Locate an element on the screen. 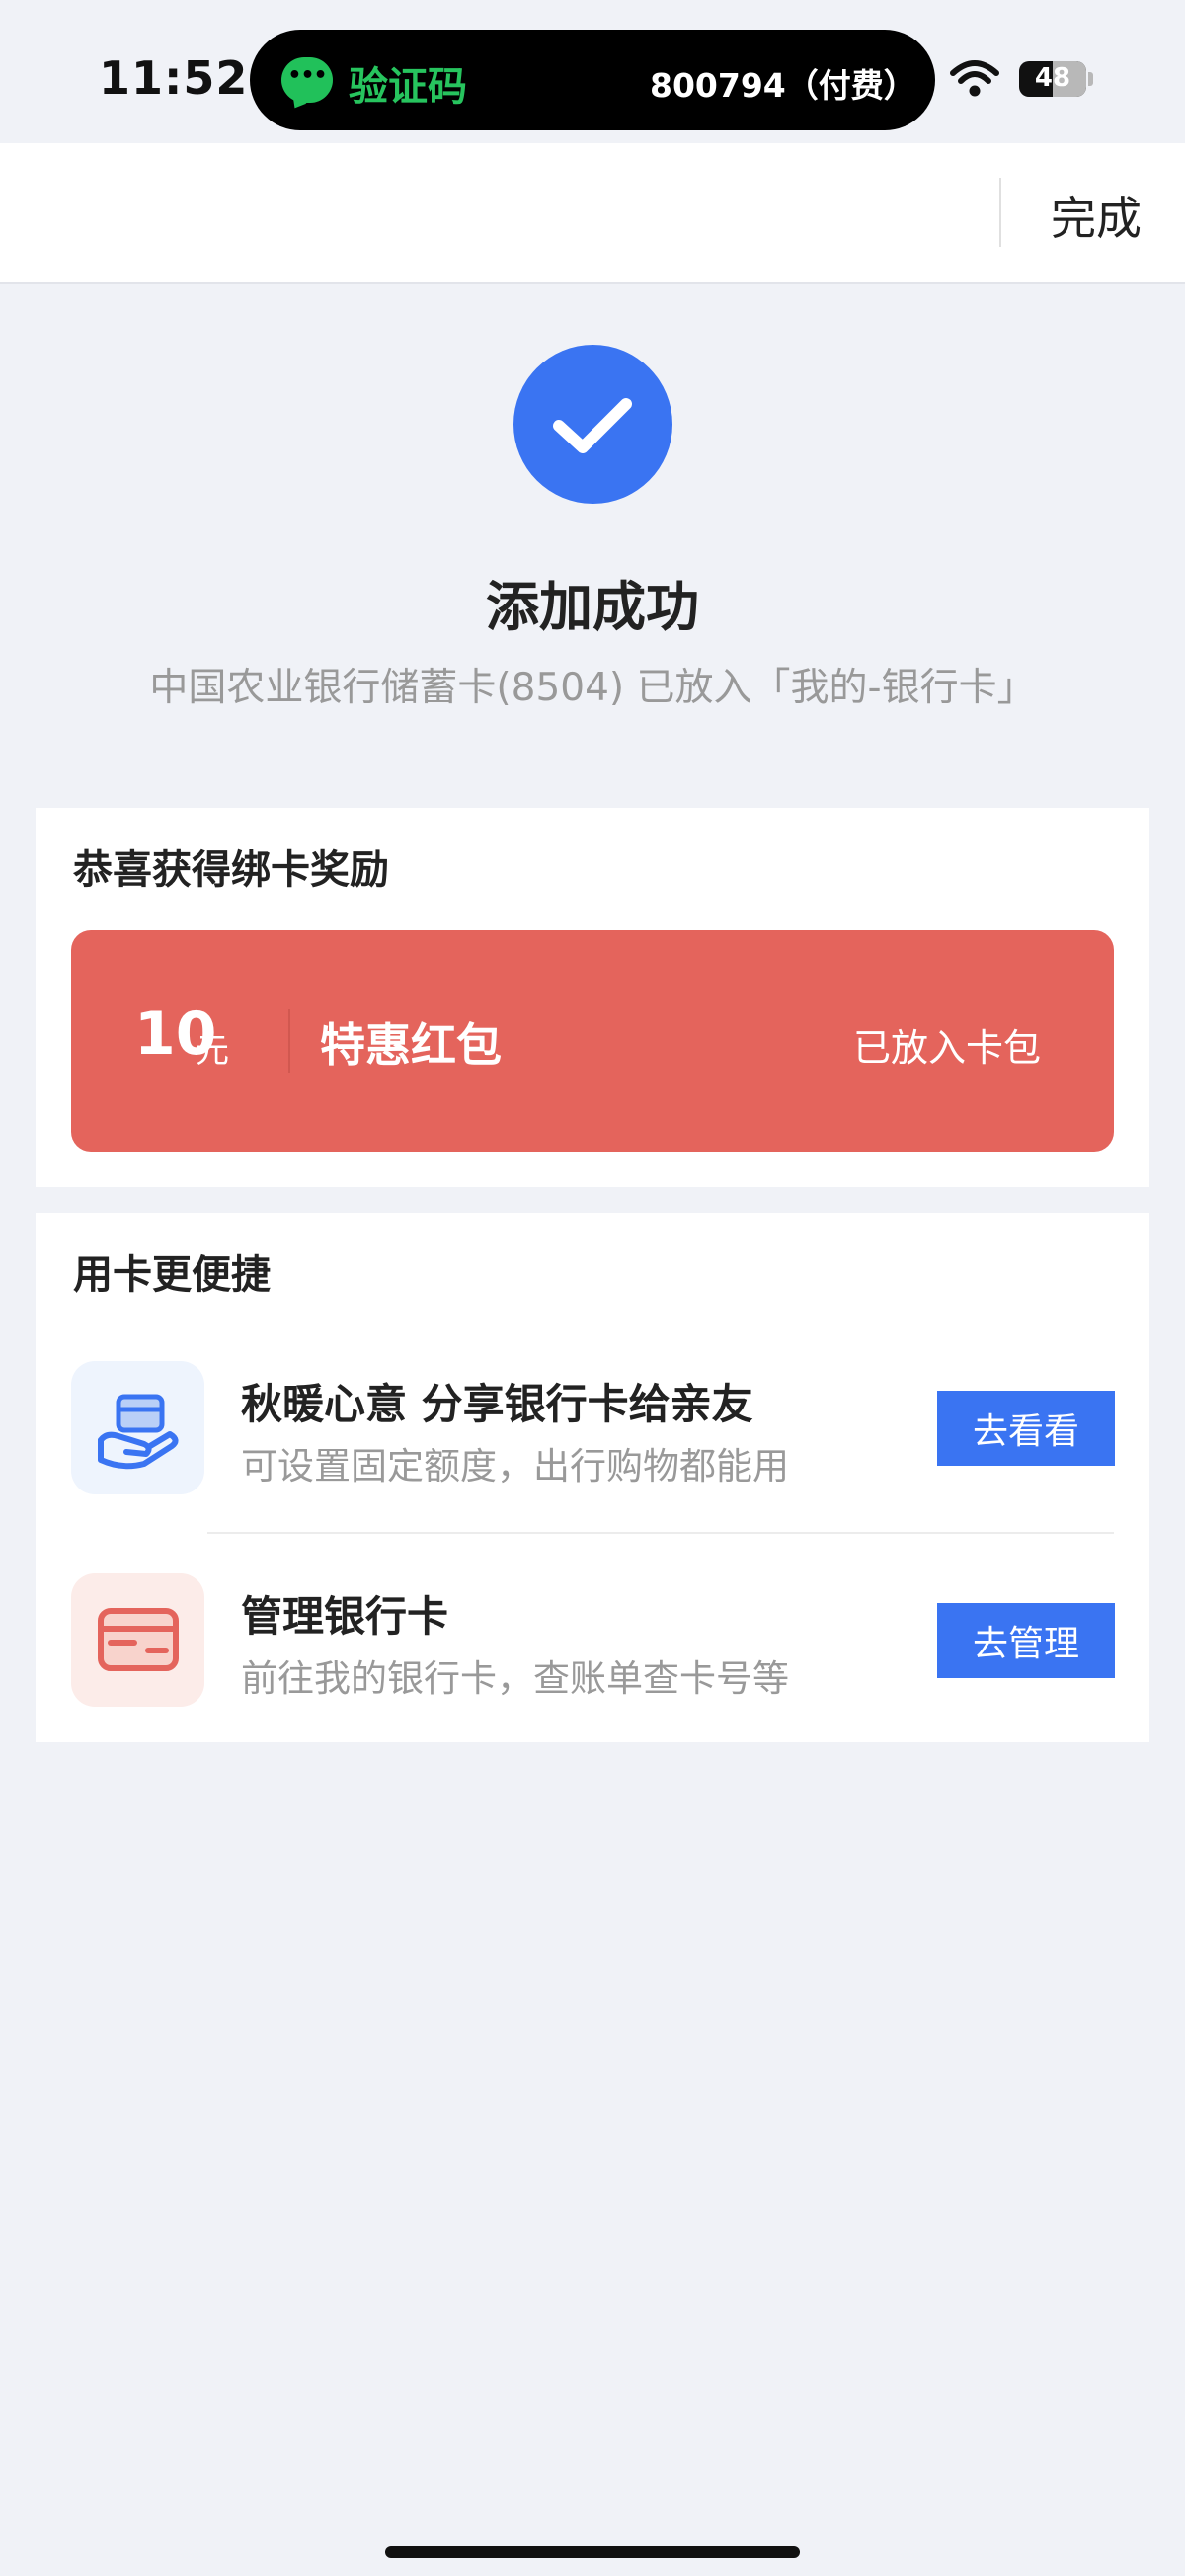 This screenshot has width=1185, height=2576. red-packet-coupon: 10 元 特惠红包 已放入卡包 is located at coordinates (592, 1041).